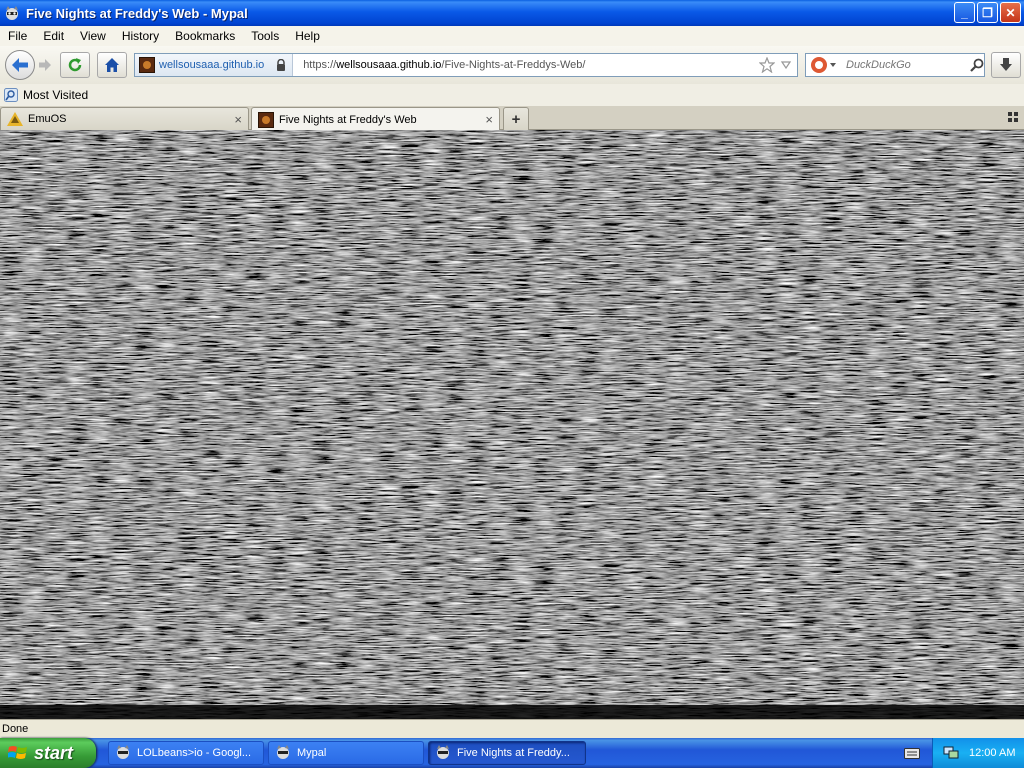 The image size is (1024, 768). I want to click on window-title: Five Nights at Freddy's Web - Mypal, so click(137, 13).